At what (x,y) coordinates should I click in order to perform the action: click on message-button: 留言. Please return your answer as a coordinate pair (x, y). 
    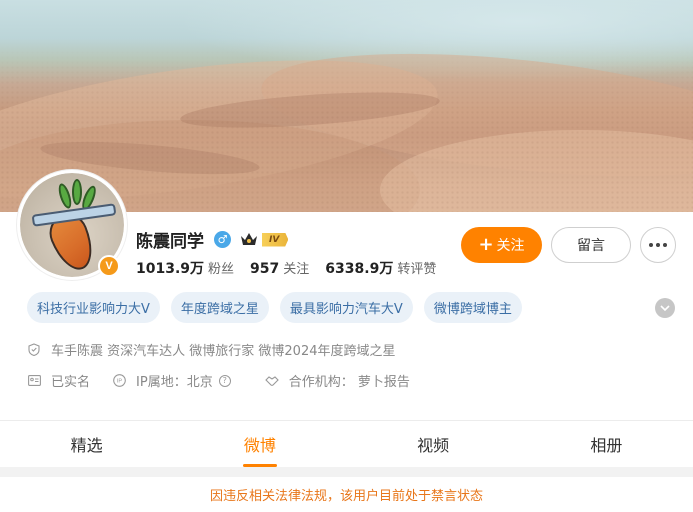
    Looking at the image, I should click on (591, 245).